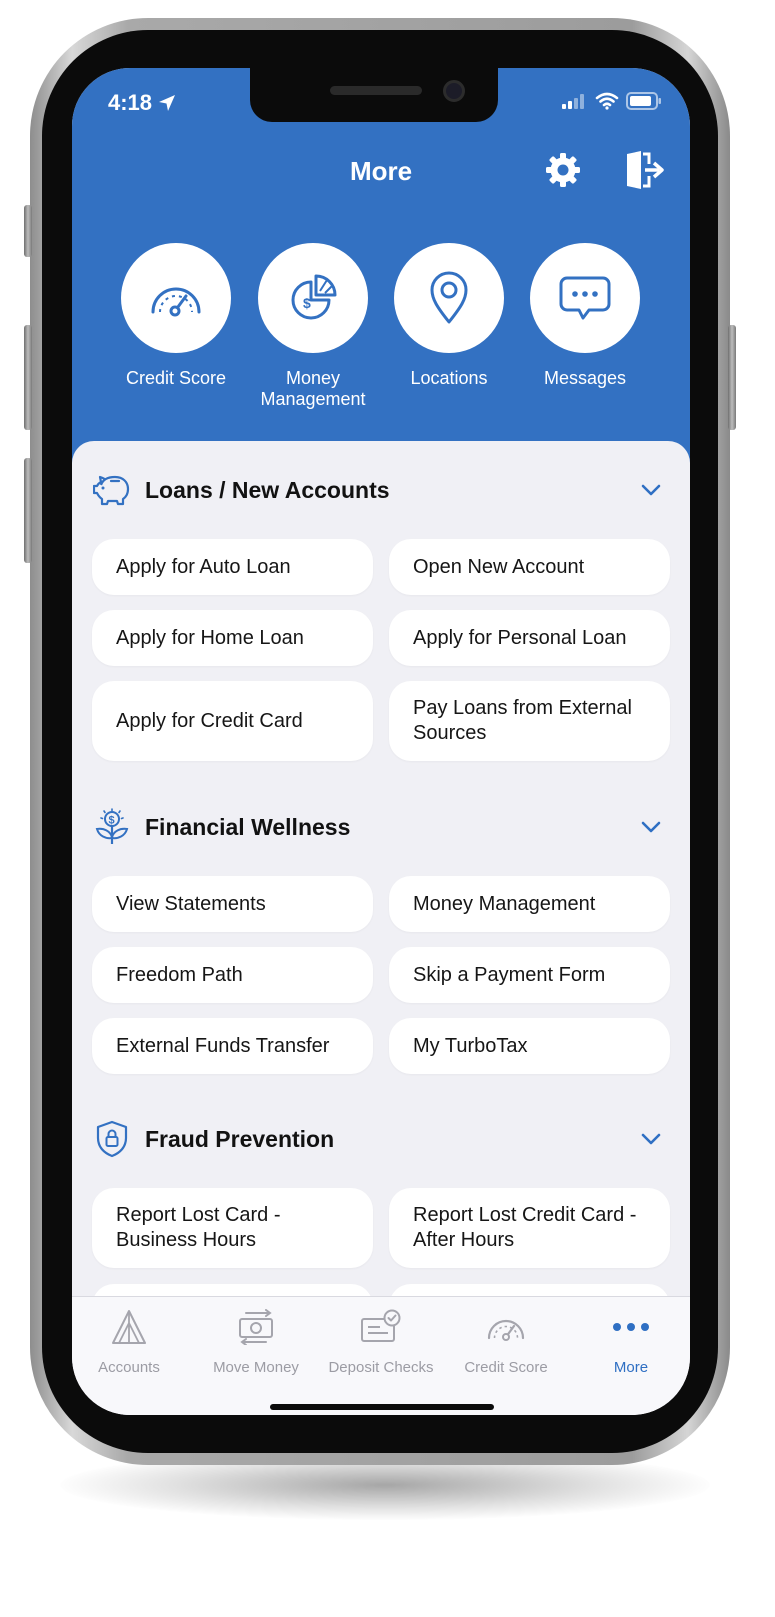 Image resolution: width=775 pixels, height=1617 pixels. Describe the element at coordinates (529, 975) in the screenshot. I see `menu-item-skip-payment-form: Skip a Payment Form` at that location.